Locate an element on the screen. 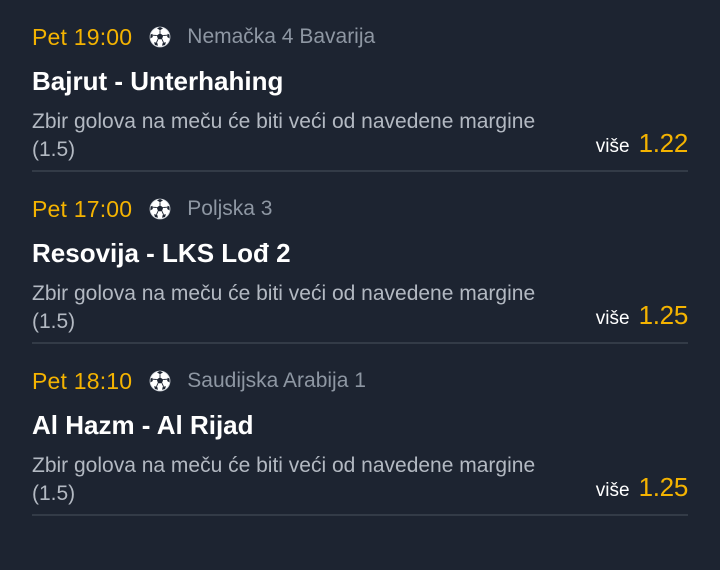 This screenshot has height=570, width=720. league-name: Nemačka 4 Bavarija is located at coordinates (281, 36).